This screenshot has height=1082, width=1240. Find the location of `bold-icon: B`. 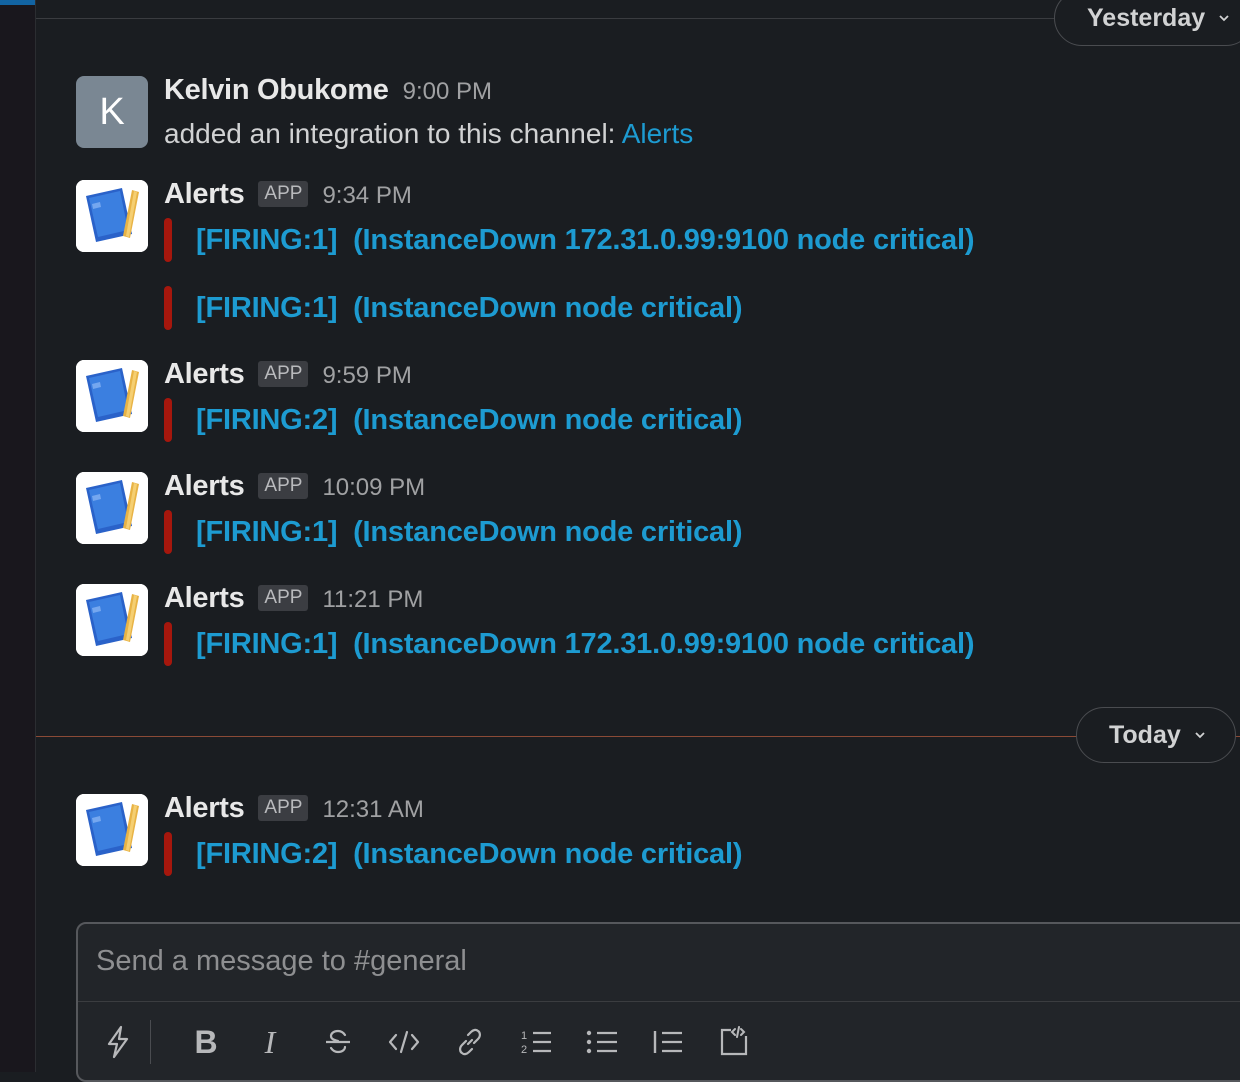

bold-icon: B is located at coordinates (206, 1042).